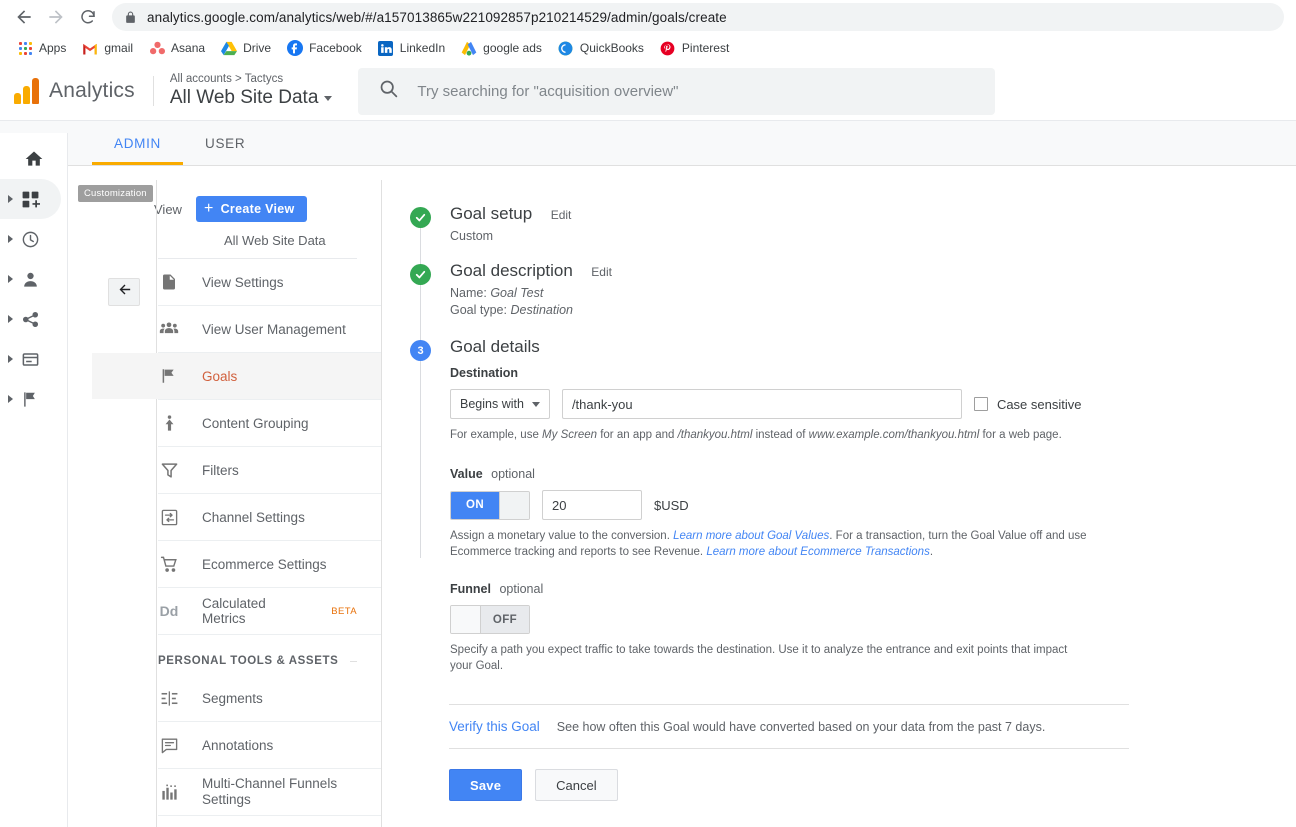 Image resolution: width=1296 pixels, height=827 pixels. I want to click on case-sensitive-label: Case sensitive, so click(1039, 404).